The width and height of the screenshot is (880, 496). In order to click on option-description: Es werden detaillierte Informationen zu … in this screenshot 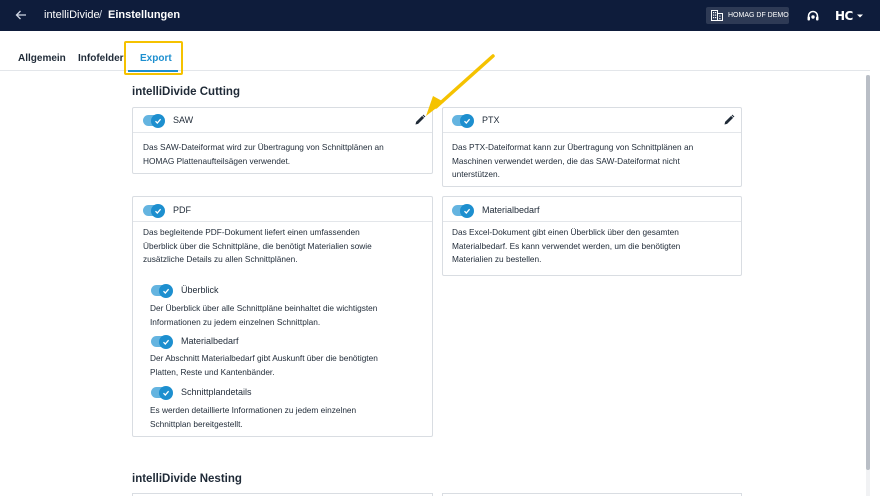, I will do `click(253, 417)`.